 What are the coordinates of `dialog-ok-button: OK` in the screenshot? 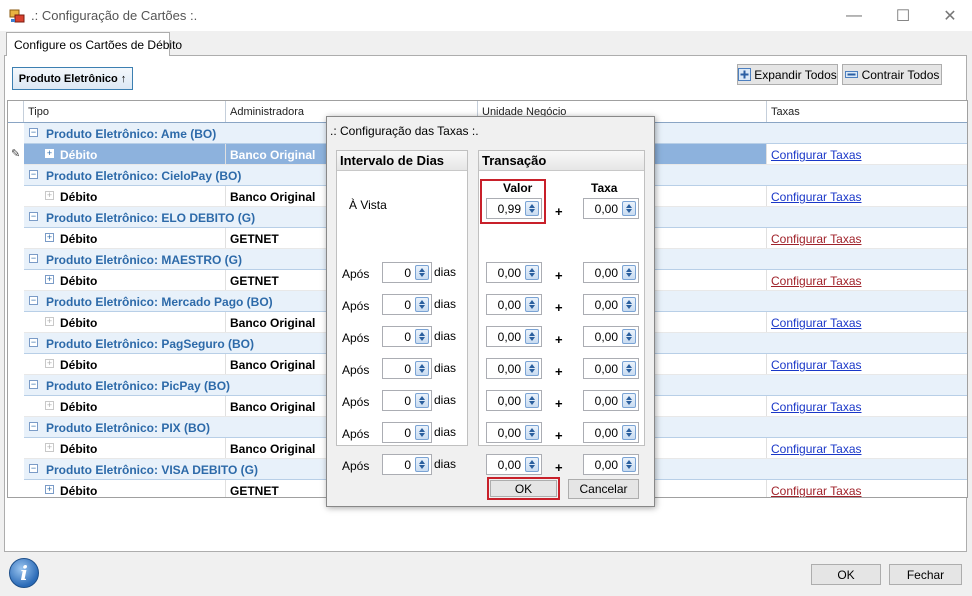 It's located at (523, 488).